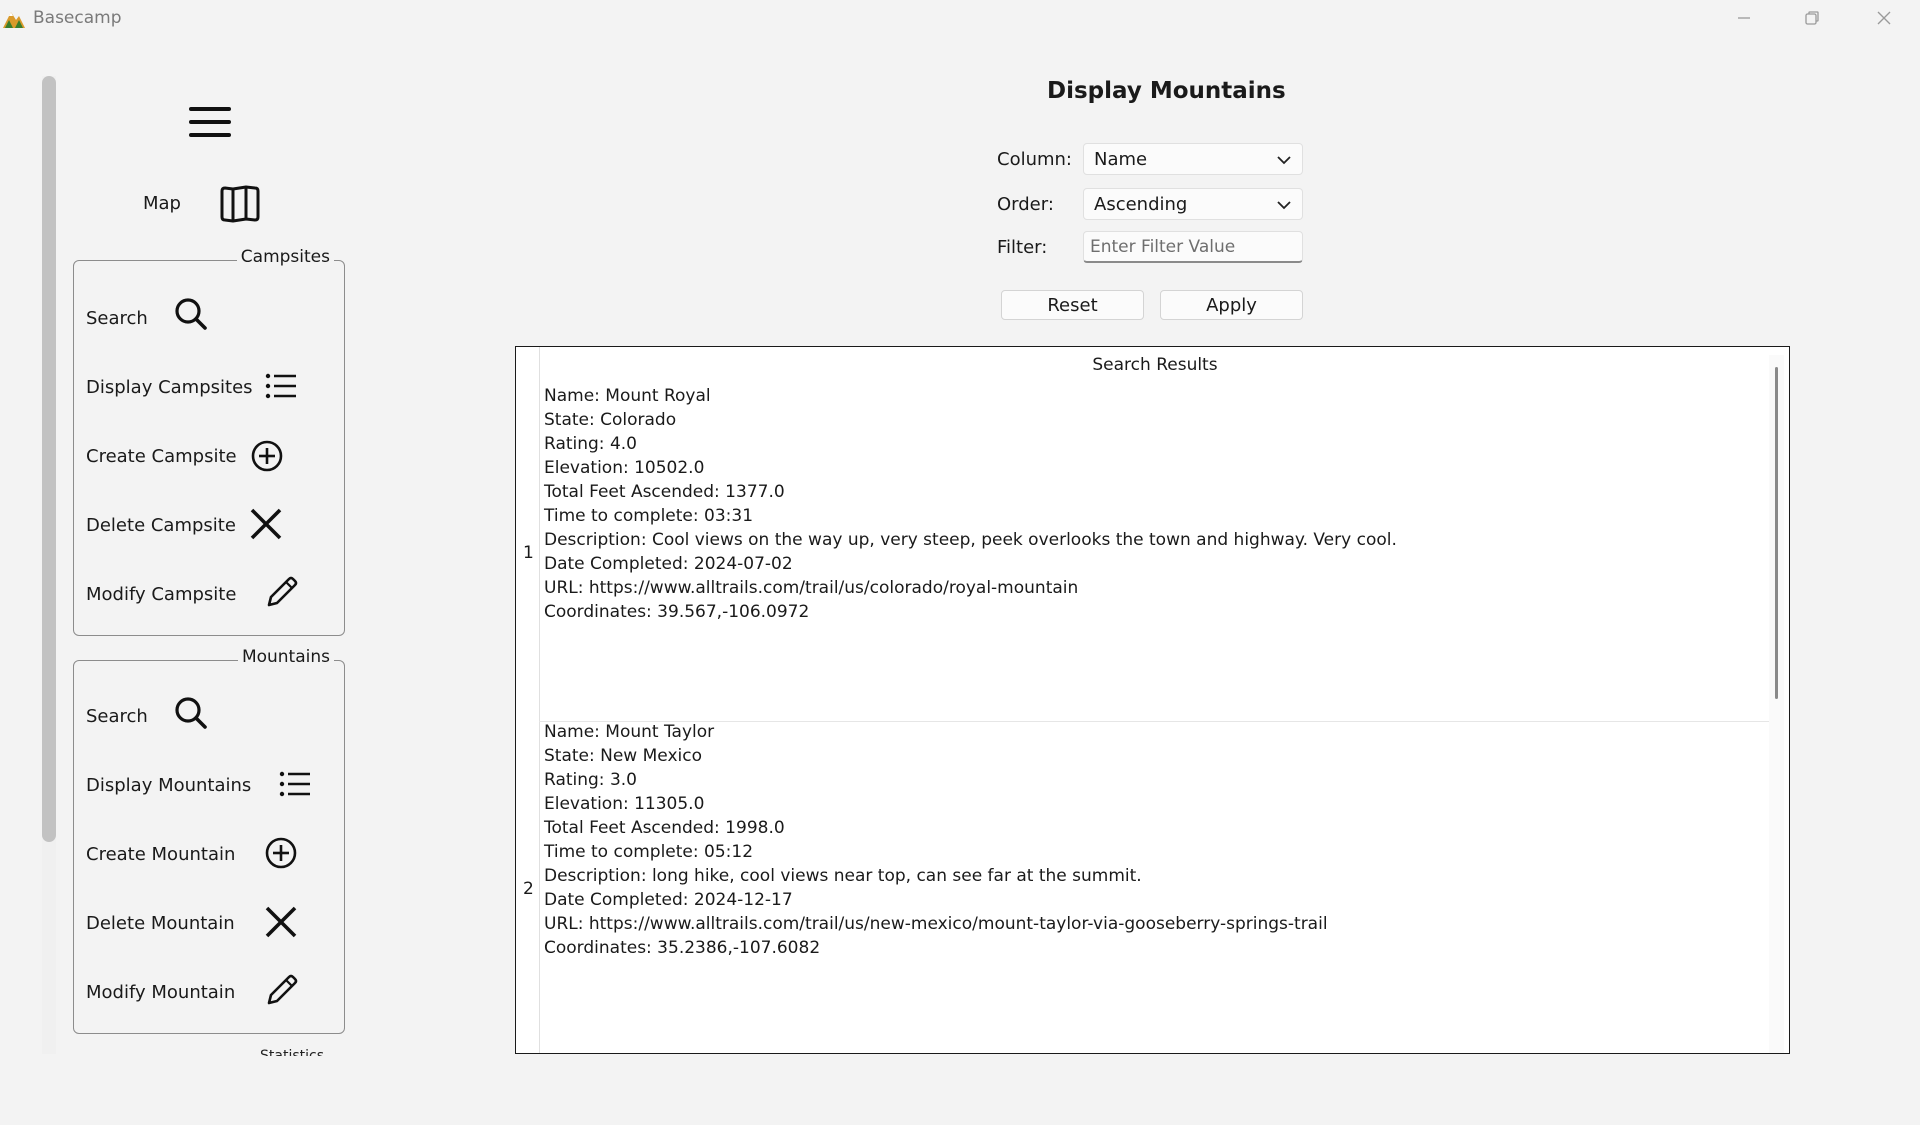 This screenshot has height=1125, width=1920. I want to click on record-name: Name: Mount Royal, so click(627, 396).